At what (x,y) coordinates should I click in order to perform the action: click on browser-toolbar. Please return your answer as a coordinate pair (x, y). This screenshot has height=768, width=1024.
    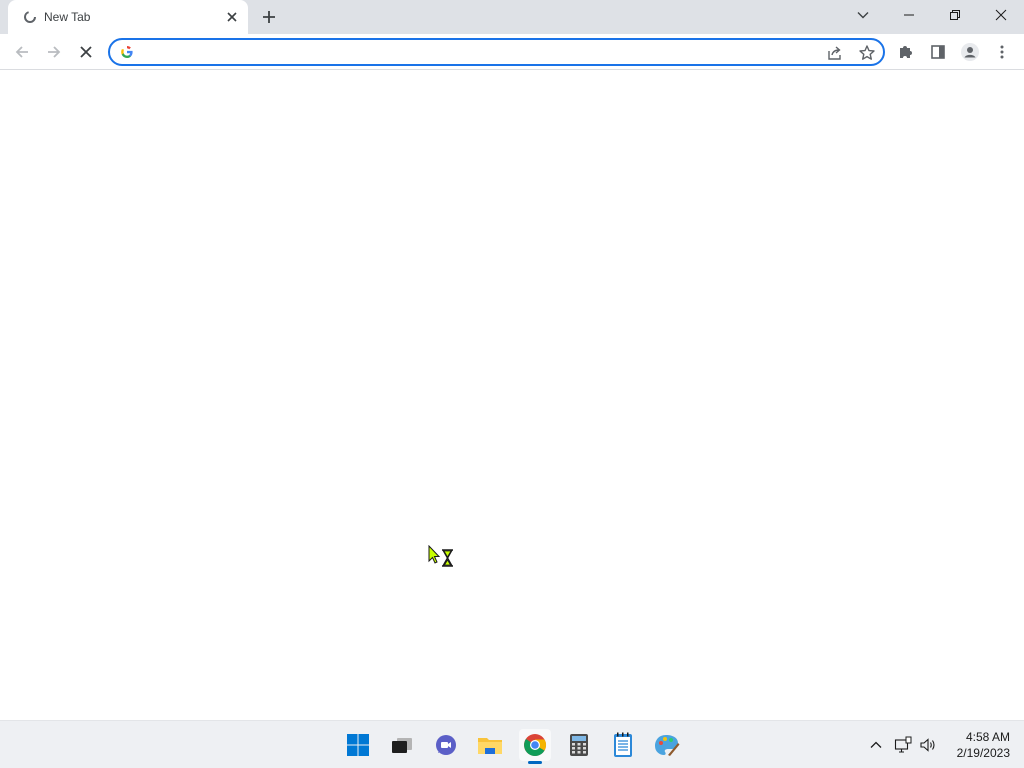
    Looking at the image, I should click on (512, 52).